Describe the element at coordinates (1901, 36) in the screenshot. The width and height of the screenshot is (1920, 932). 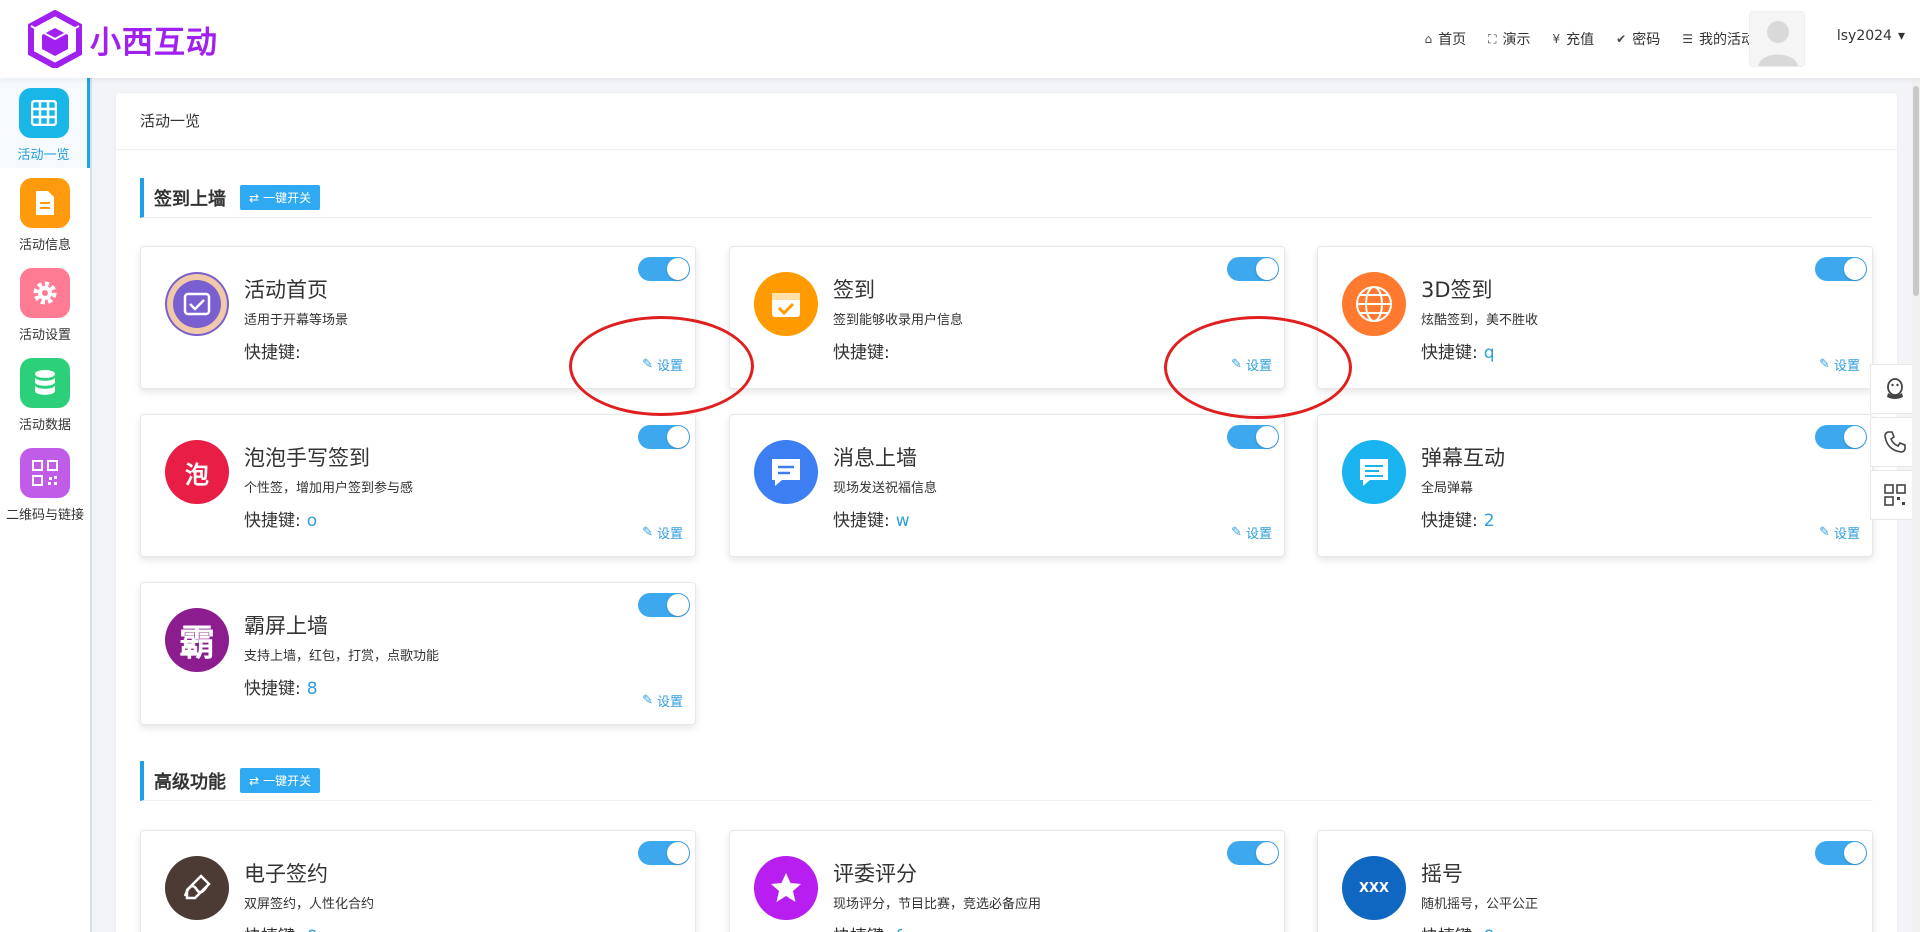
I see `chevron-down-icon: ▾` at that location.